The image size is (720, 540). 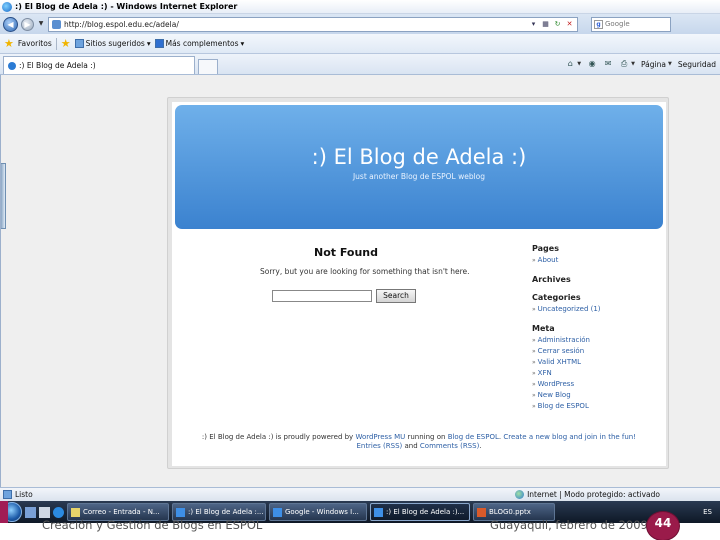 I want to click on blog-description: Just another Blog de ESPOL weblog, so click(x=419, y=176).